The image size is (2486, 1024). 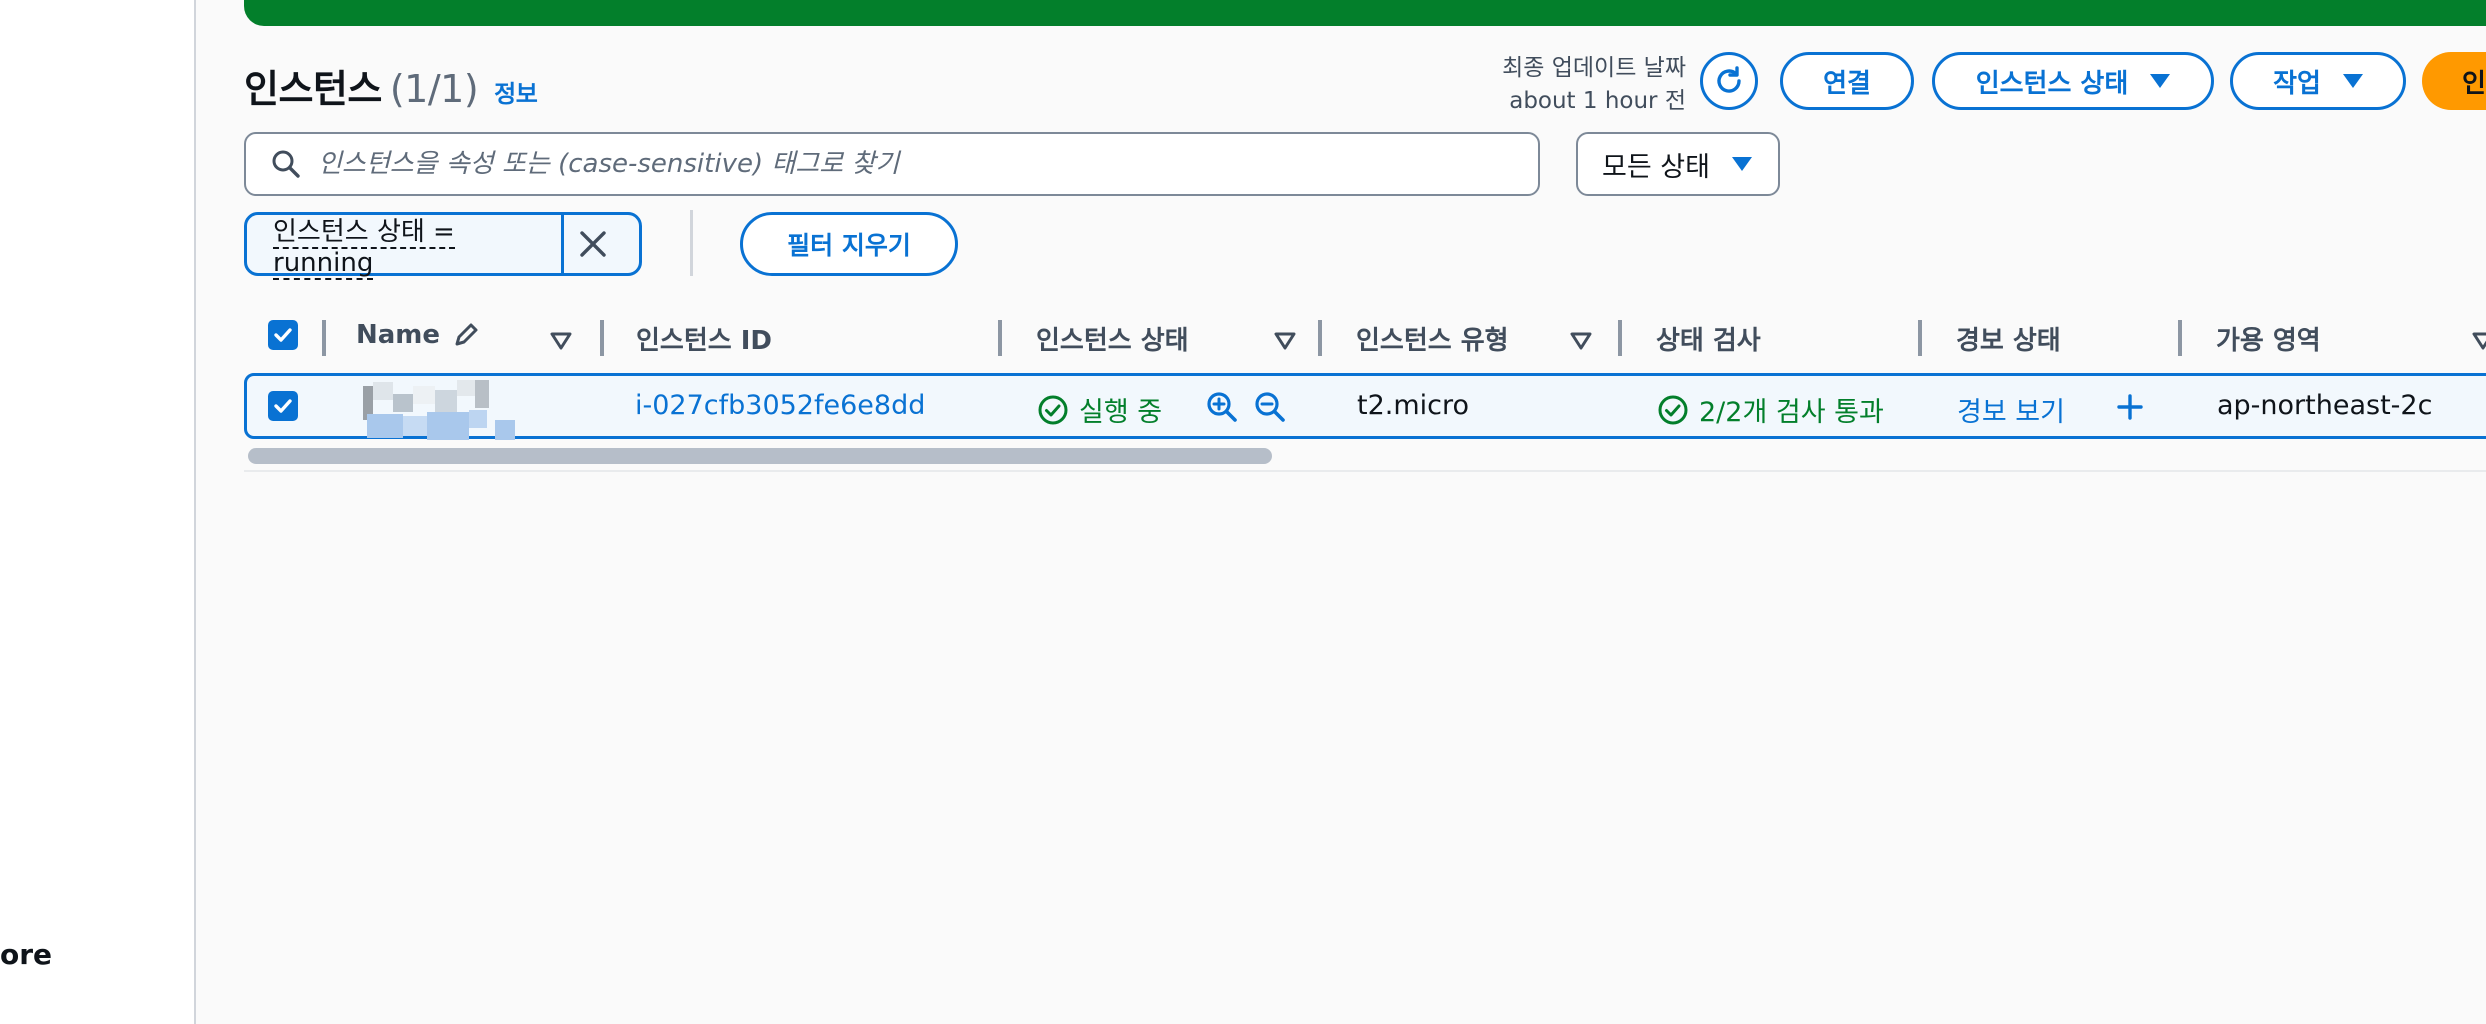 I want to click on success-banner, so click(x=1365, y=13).